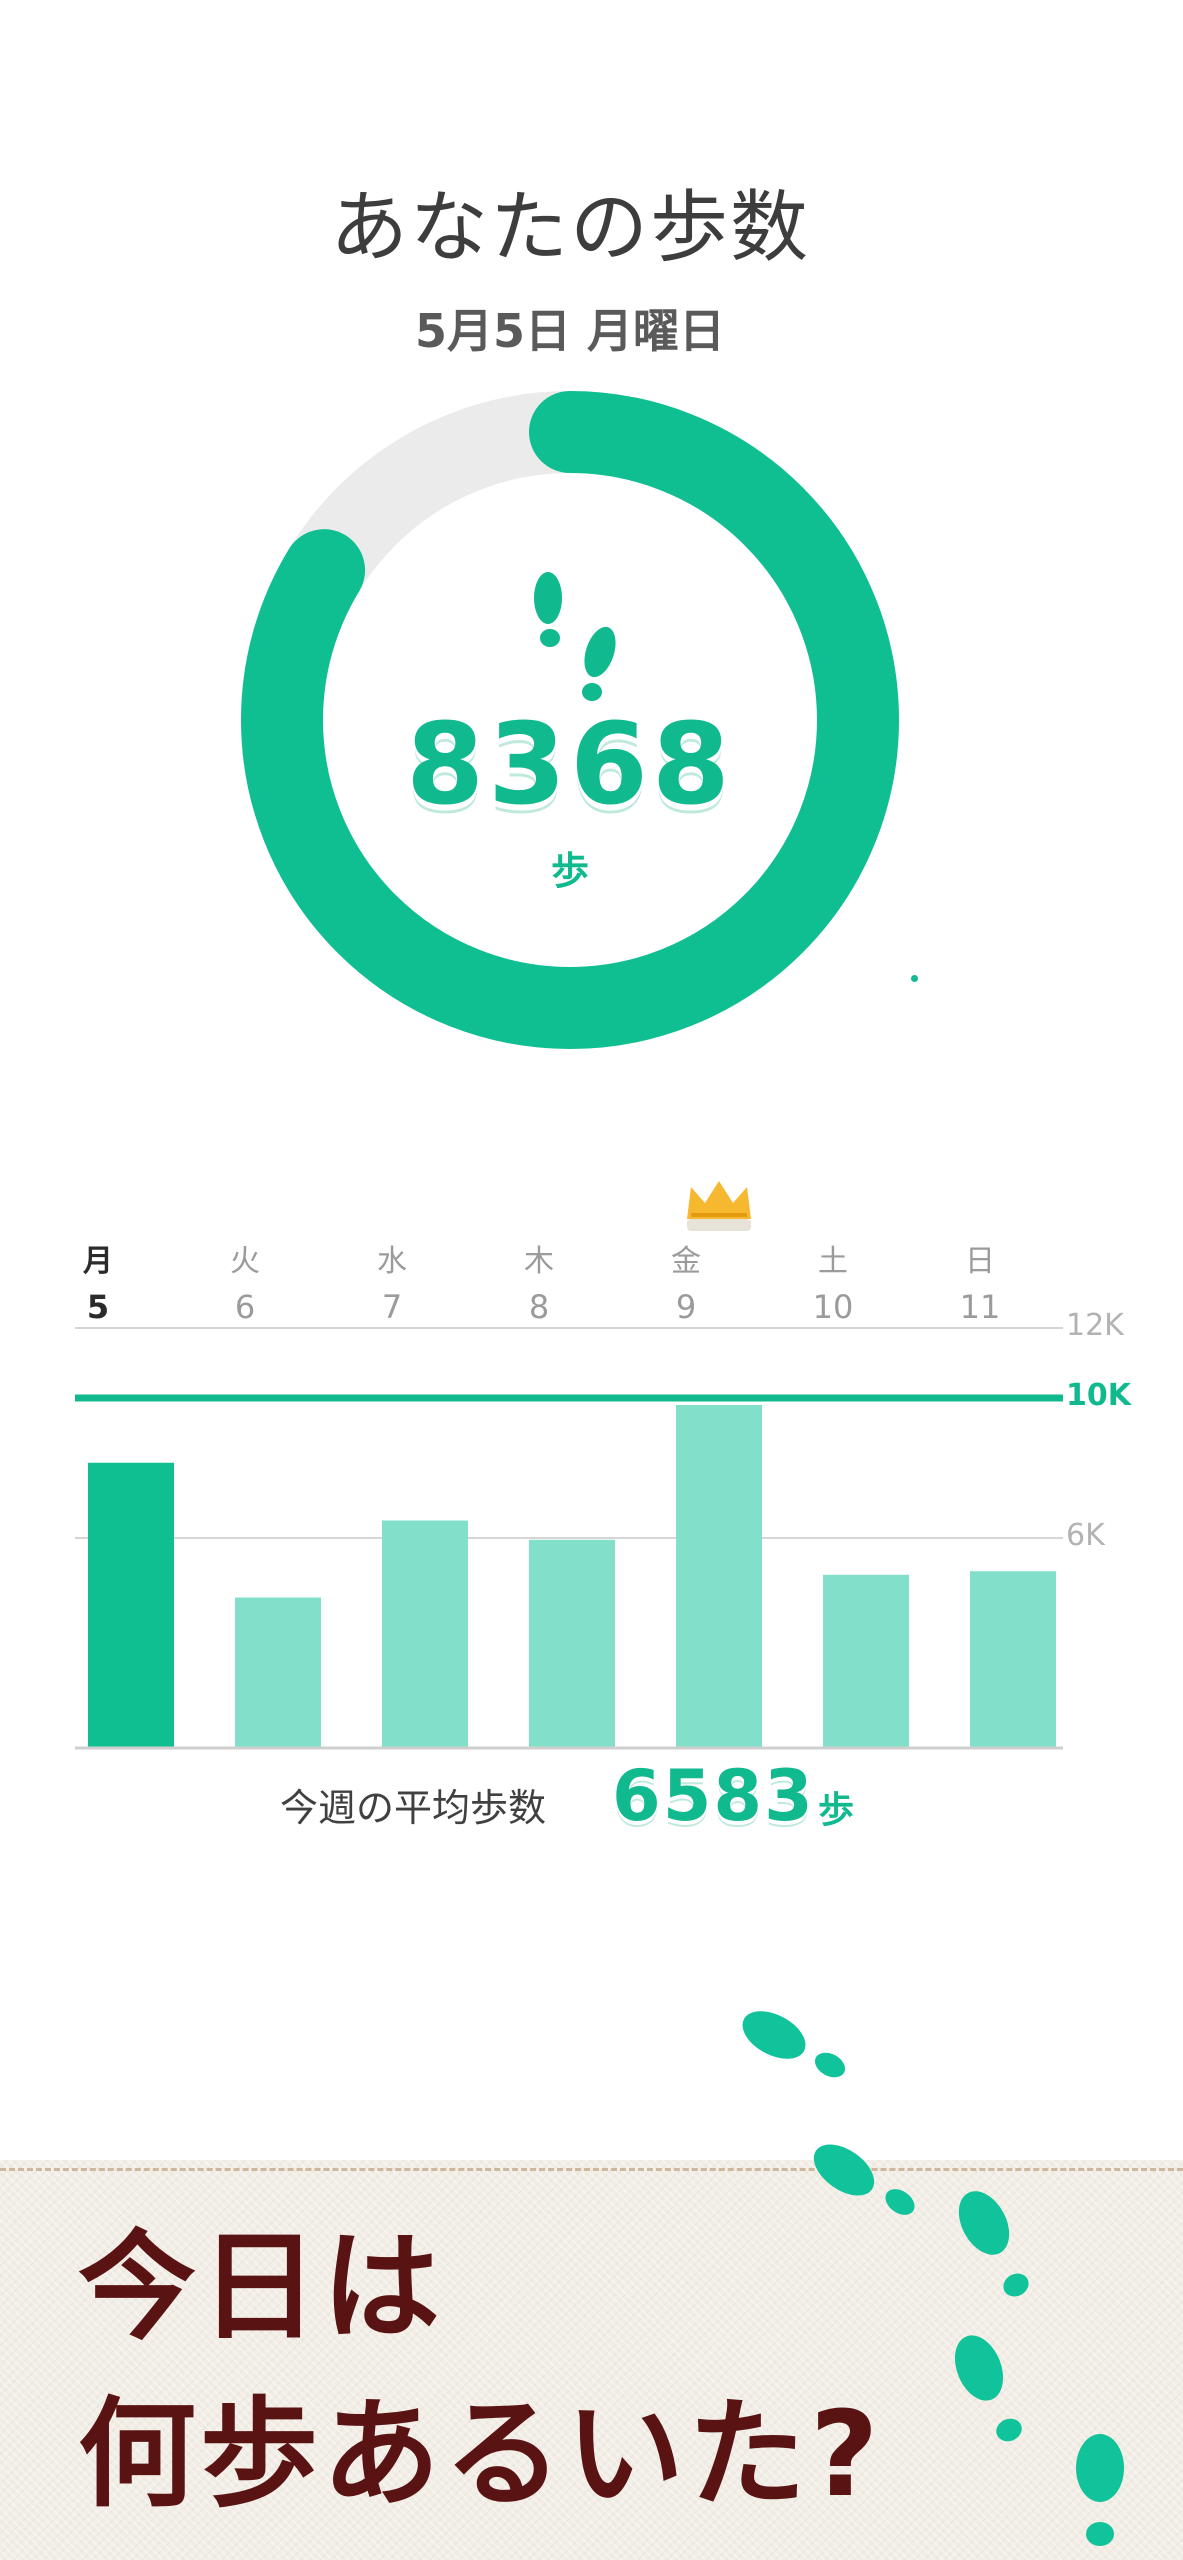 The height and width of the screenshot is (2560, 1183). What do you see at coordinates (245, 1285) in the screenshot?
I see `day-column-1: 火6` at bounding box center [245, 1285].